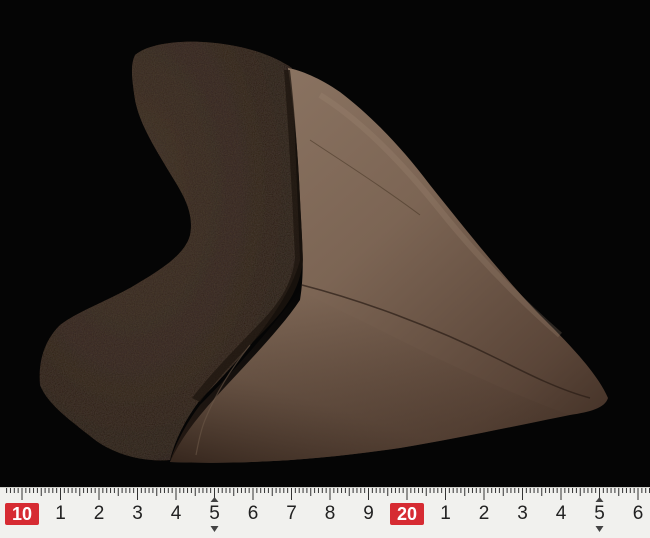  Describe the element at coordinates (22, 514) in the screenshot. I see `ruler-number: 10` at that location.